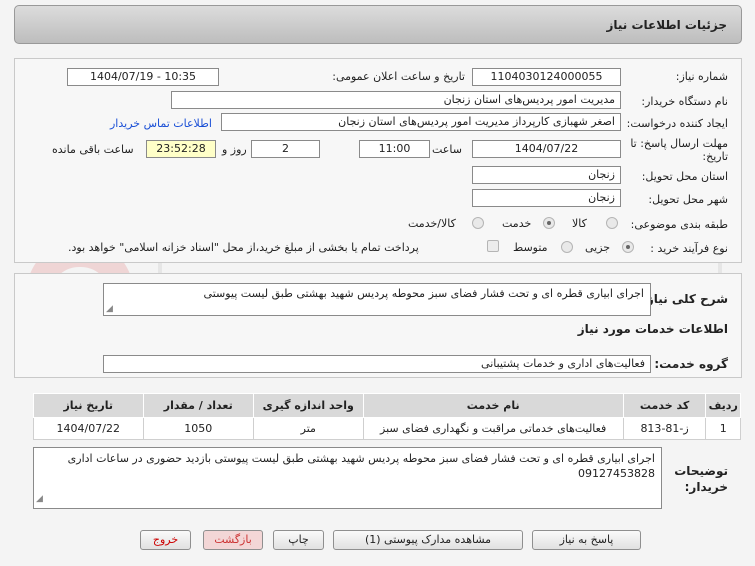 This screenshot has width=755, height=566. Describe the element at coordinates (701, 479) in the screenshot. I see `notes-label: توضیحات خریدار:` at that location.